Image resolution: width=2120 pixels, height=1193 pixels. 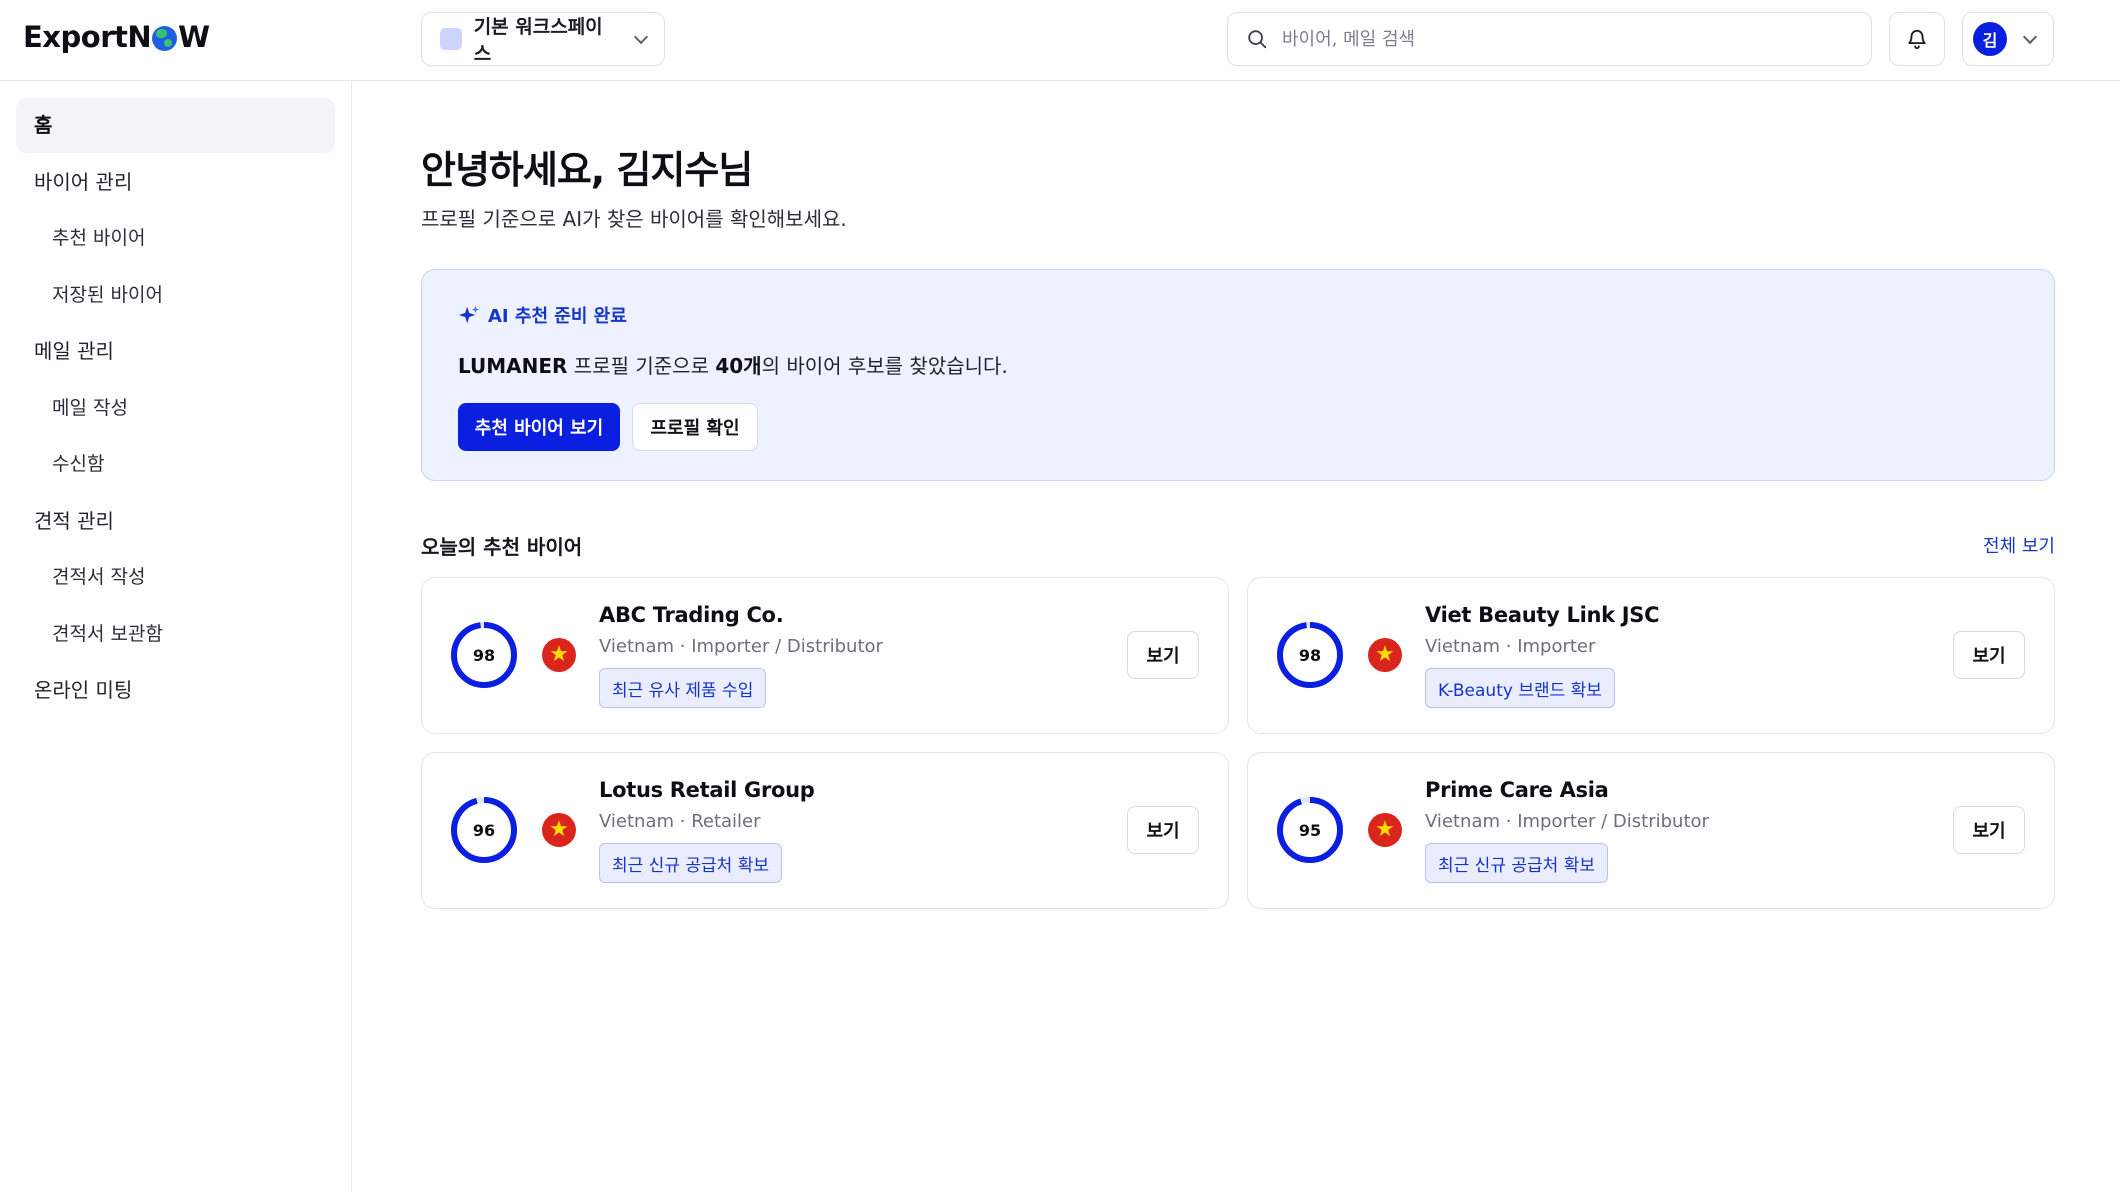 What do you see at coordinates (194, 37) in the screenshot?
I see `logo-text-end: W` at bounding box center [194, 37].